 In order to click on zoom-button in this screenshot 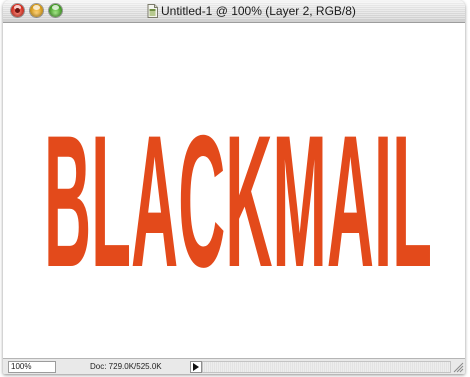, I will do `click(55, 10)`.